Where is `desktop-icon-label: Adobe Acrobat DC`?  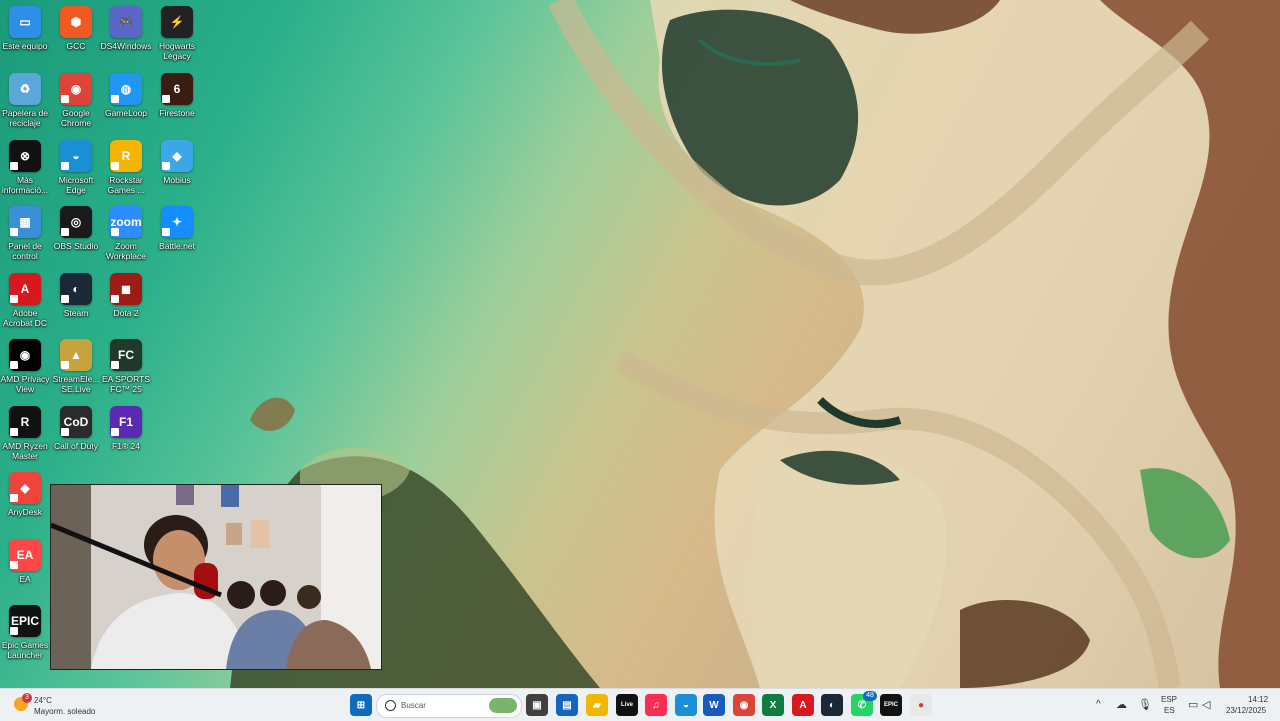 desktop-icon-label: Adobe Acrobat DC is located at coordinates (25, 318).